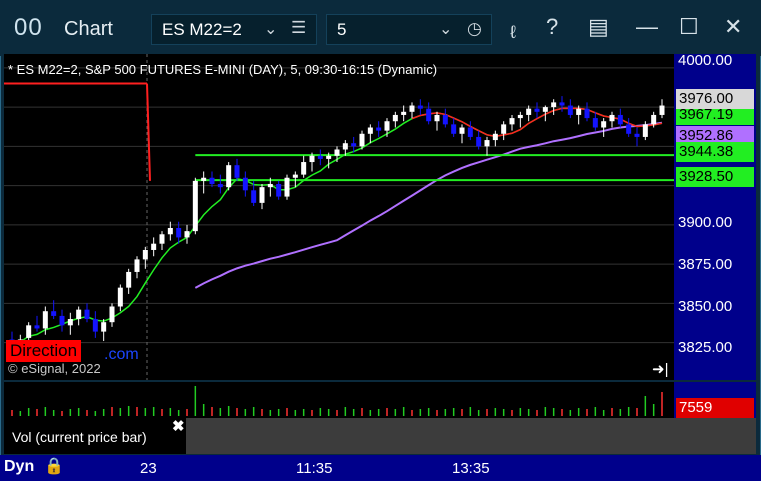  Describe the element at coordinates (705, 60) in the screenshot. I see `price-tick: 4000.00` at that location.